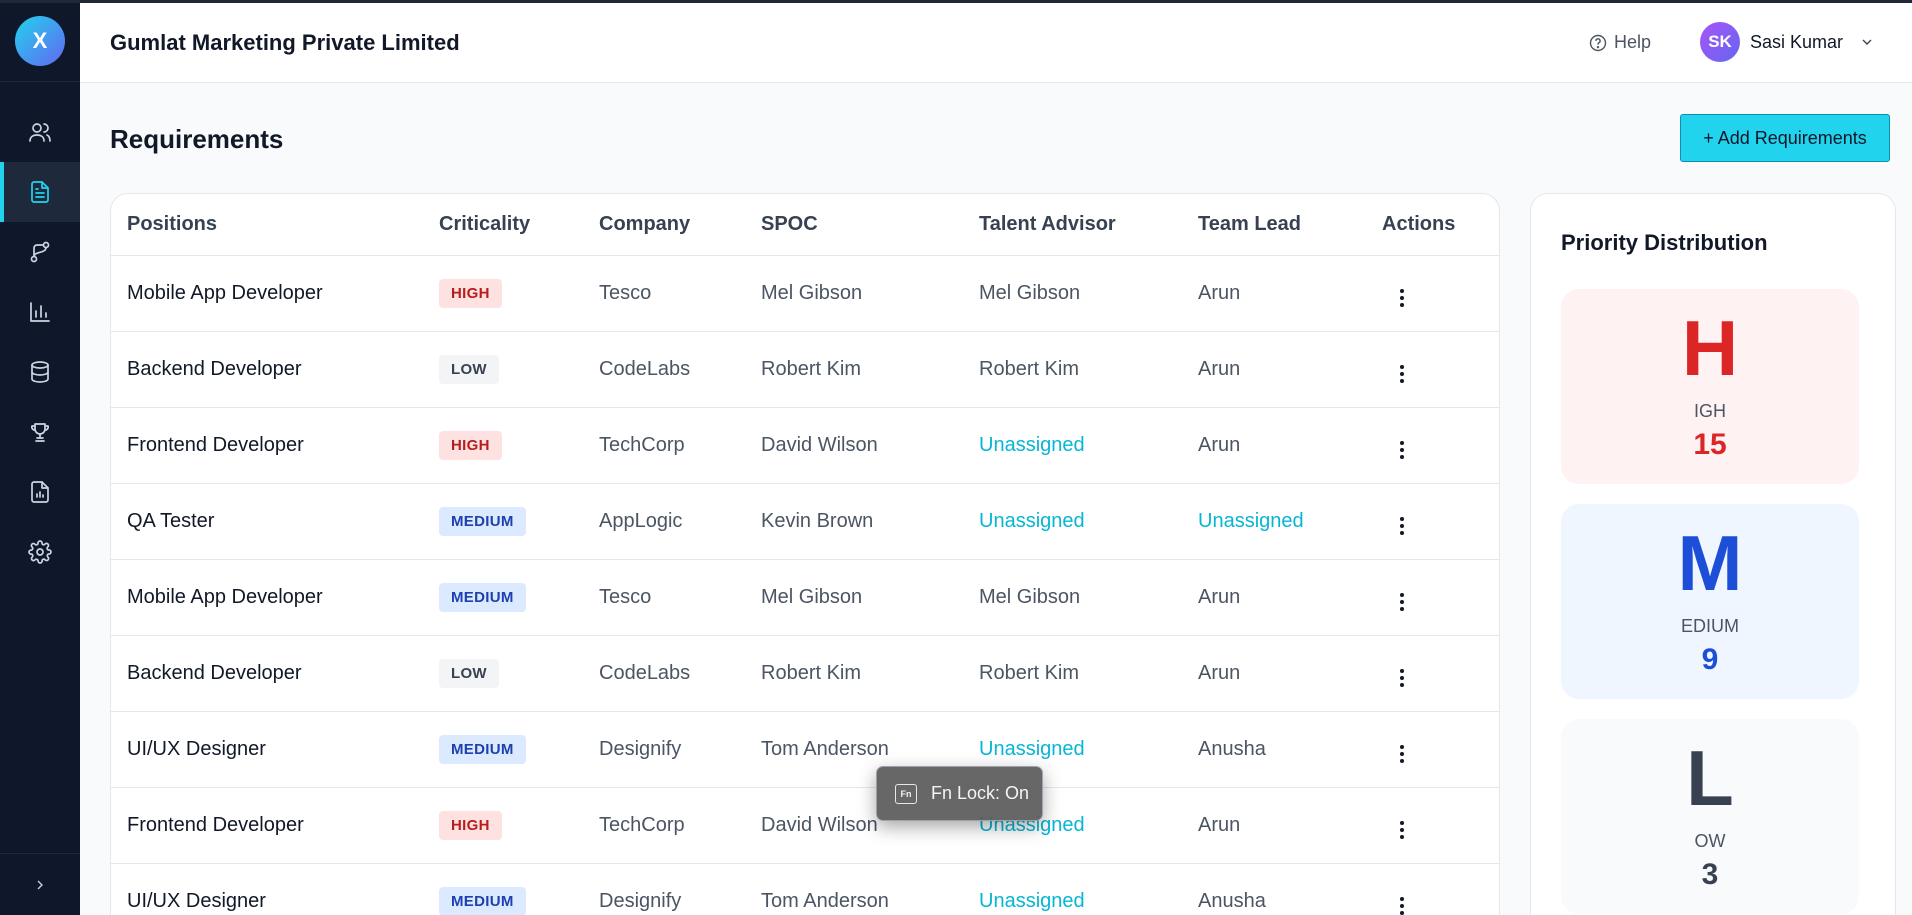 This screenshot has height=915, width=1912. I want to click on priority-high-label: IGH, so click(1709, 411).